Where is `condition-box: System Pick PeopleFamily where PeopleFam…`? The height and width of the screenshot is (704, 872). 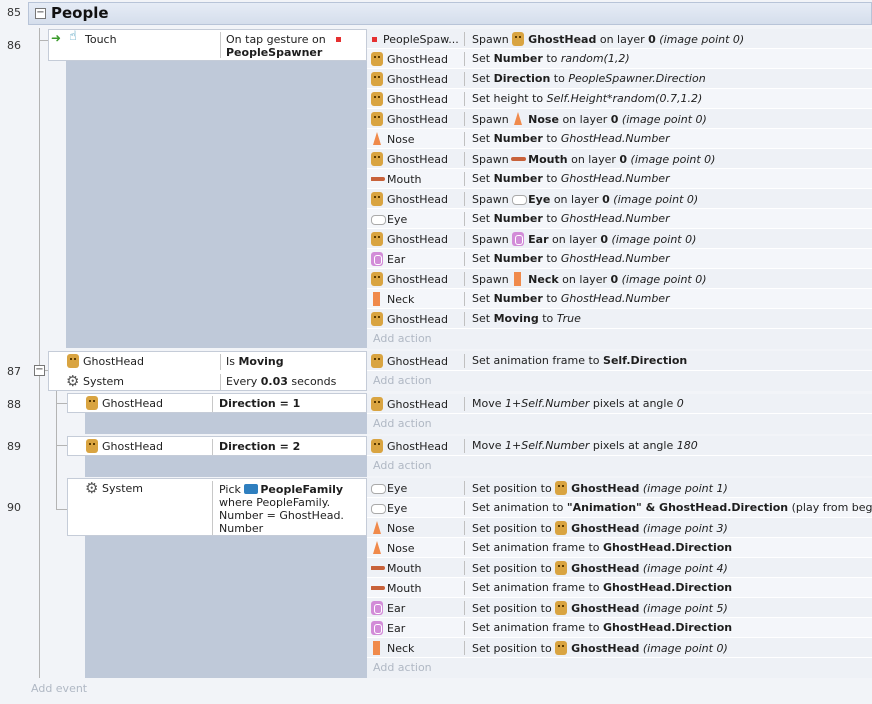 condition-box: System Pick PeopleFamily where PeopleFam… is located at coordinates (217, 507).